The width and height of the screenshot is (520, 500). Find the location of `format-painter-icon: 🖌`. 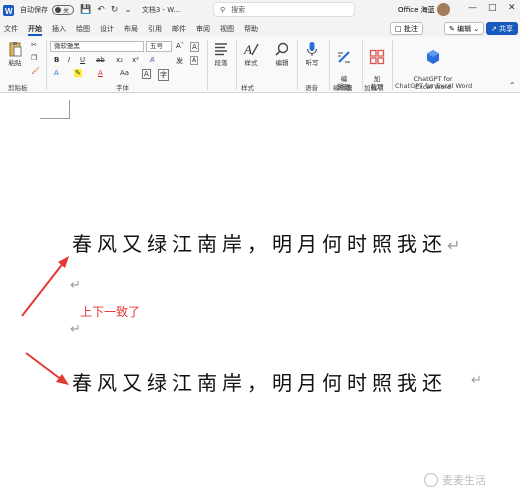

format-painter-icon: 🖌 is located at coordinates (35, 71).